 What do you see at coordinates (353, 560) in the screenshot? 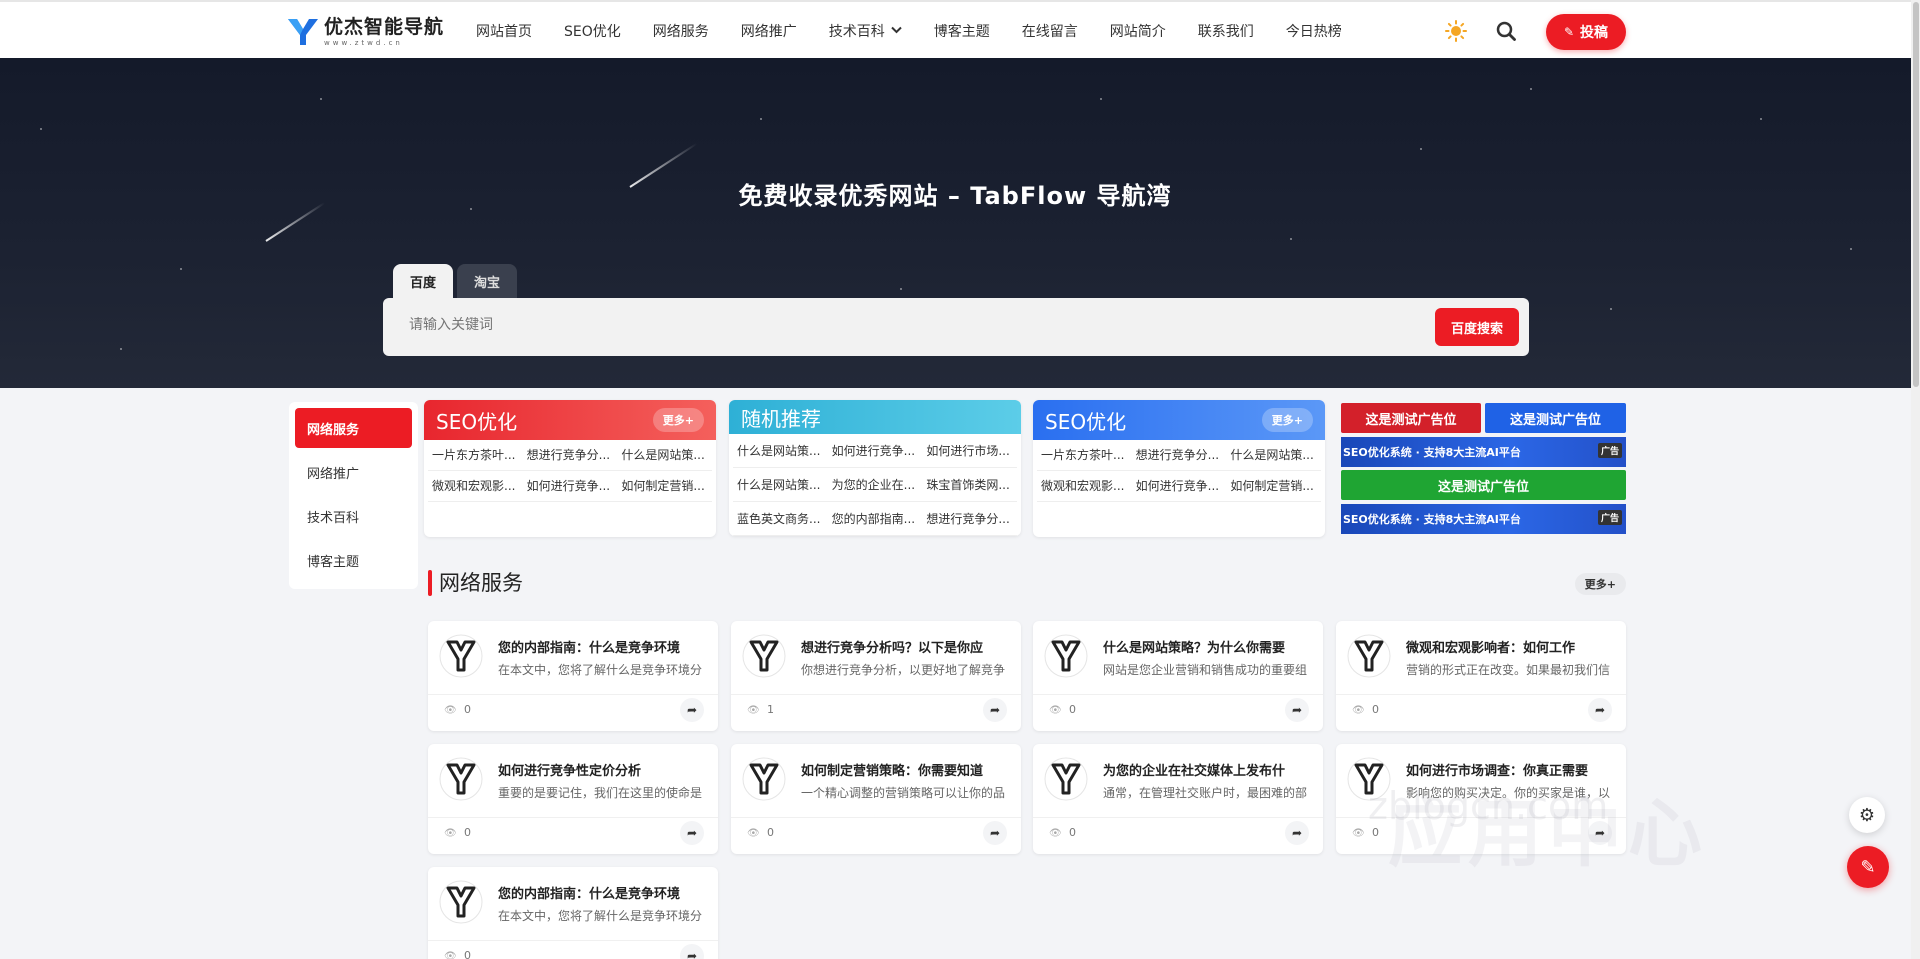
I see `sidebar-item-blog-theme: 博客主题` at bounding box center [353, 560].